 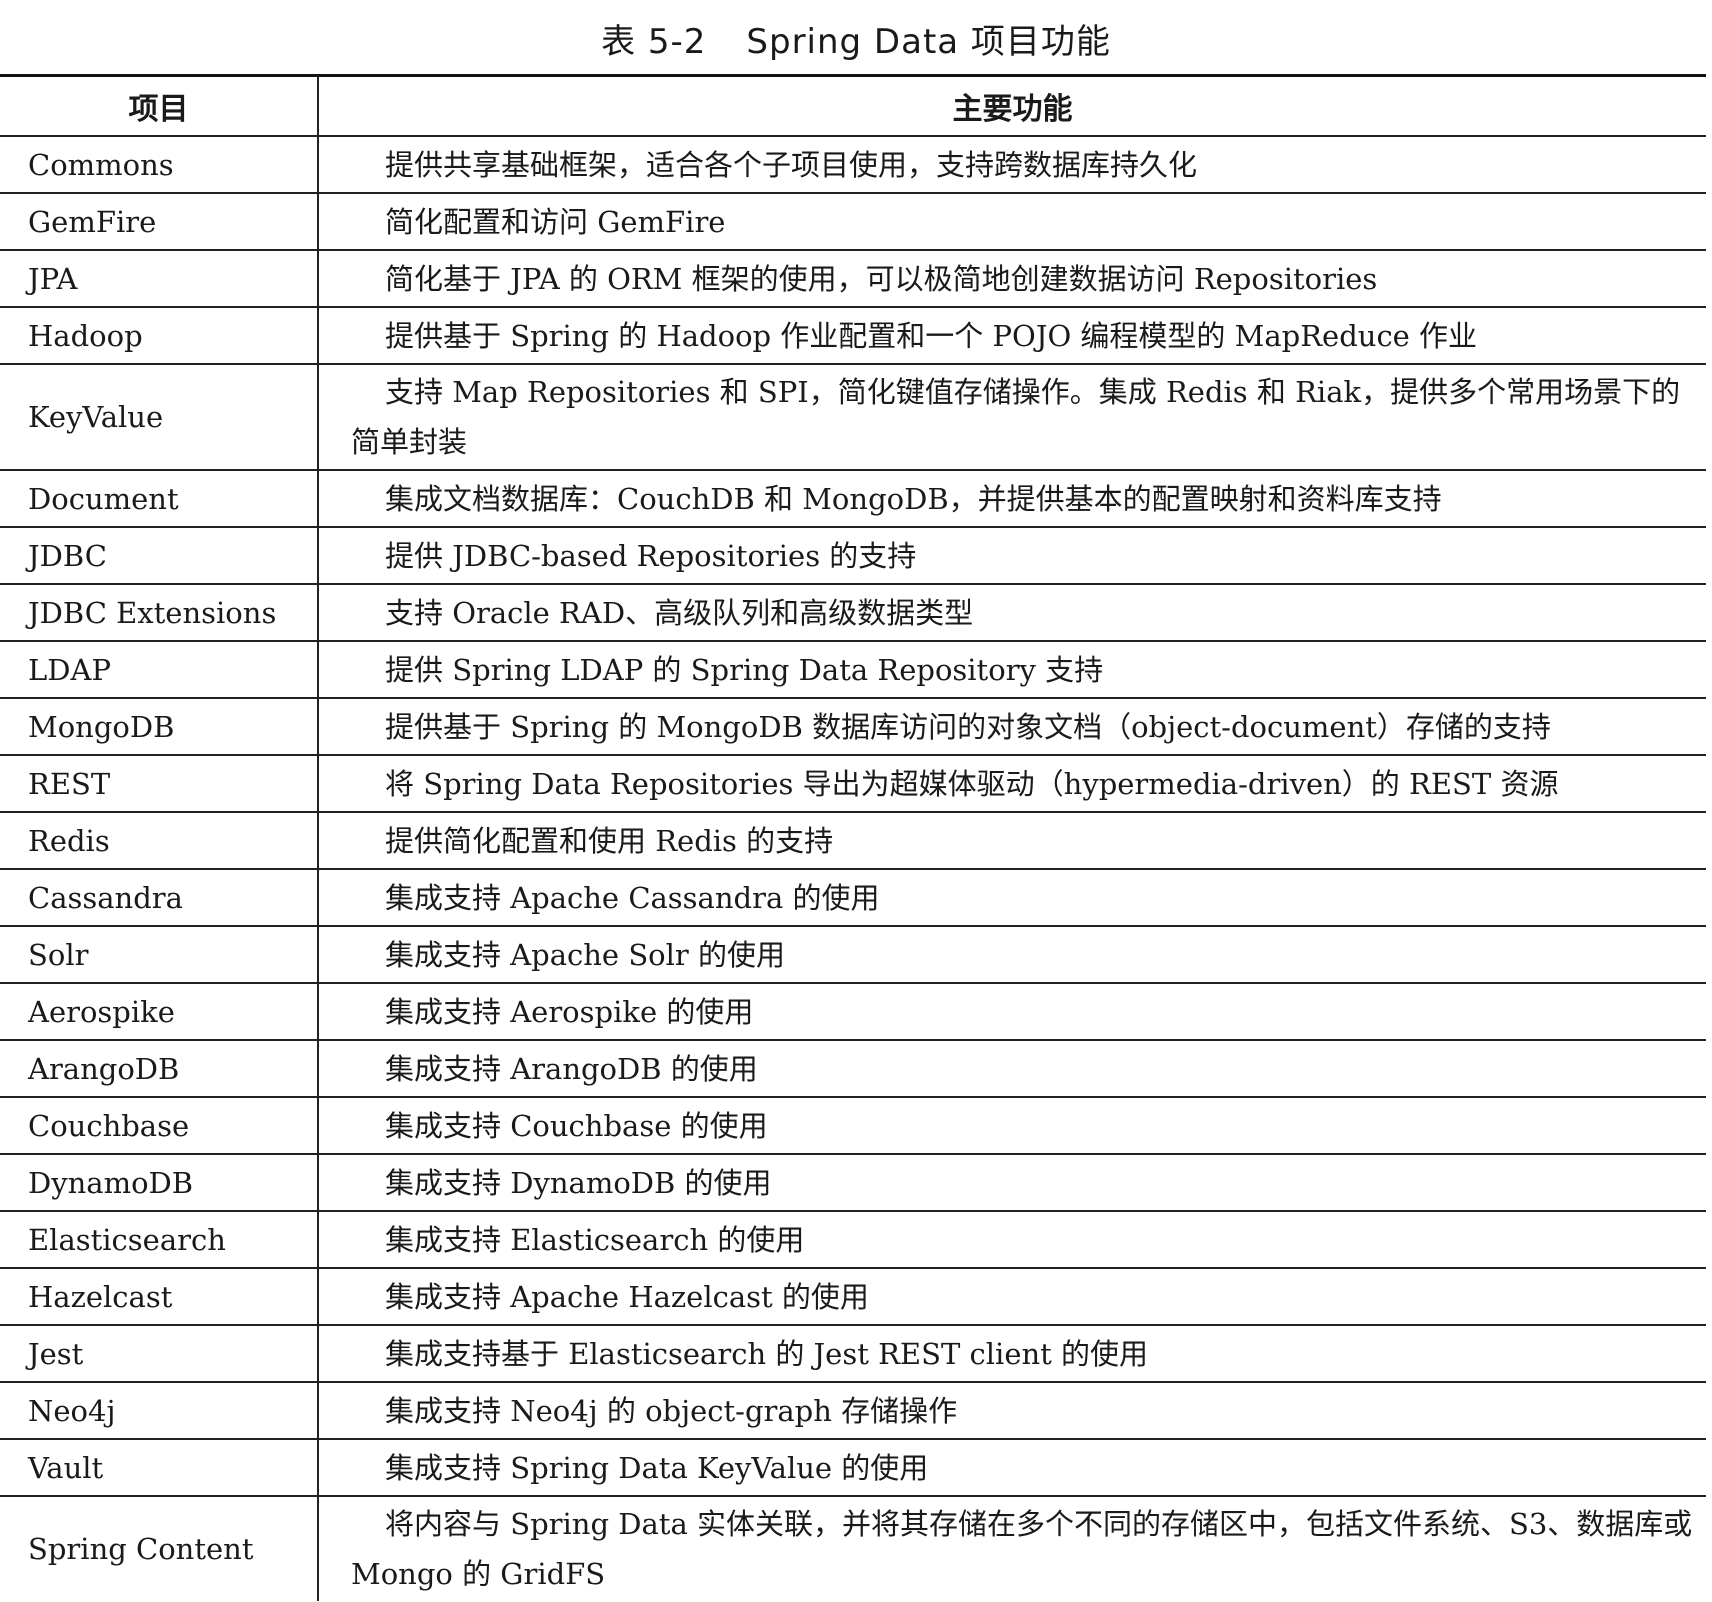 I want to click on table-caption: 表 5-2 Spring Data 项目功能, so click(x=856, y=42).